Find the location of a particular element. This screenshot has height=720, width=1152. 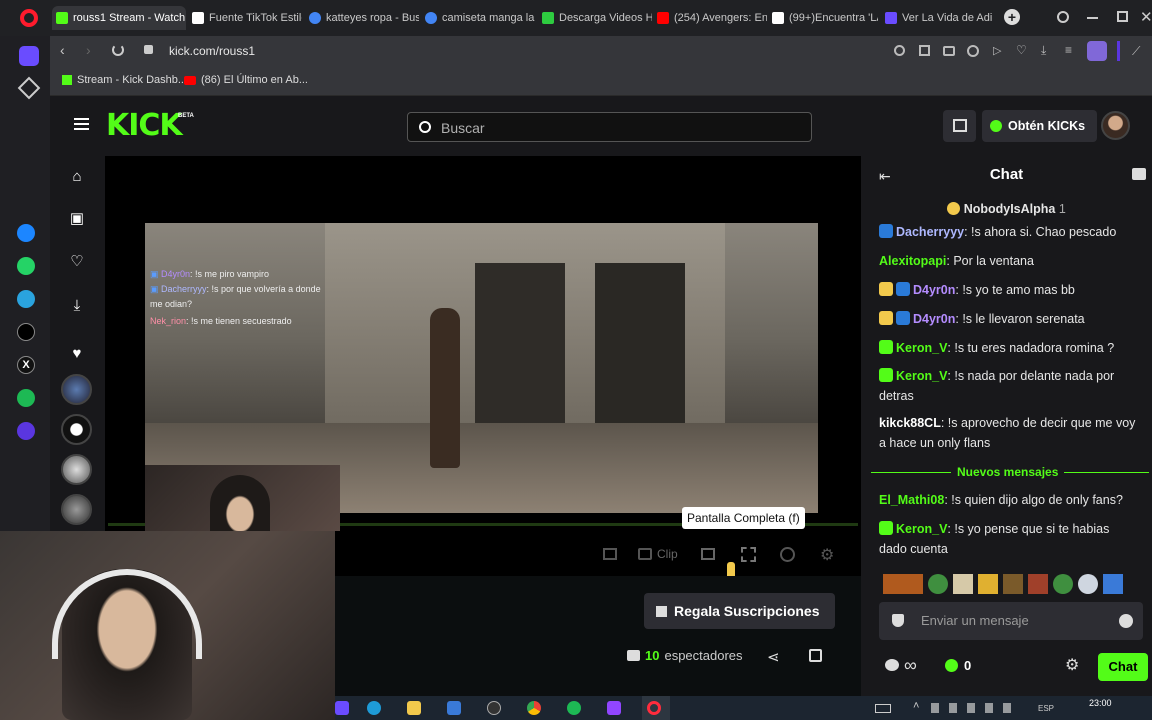

hamburger-menu-icon is located at coordinates (81, 124).